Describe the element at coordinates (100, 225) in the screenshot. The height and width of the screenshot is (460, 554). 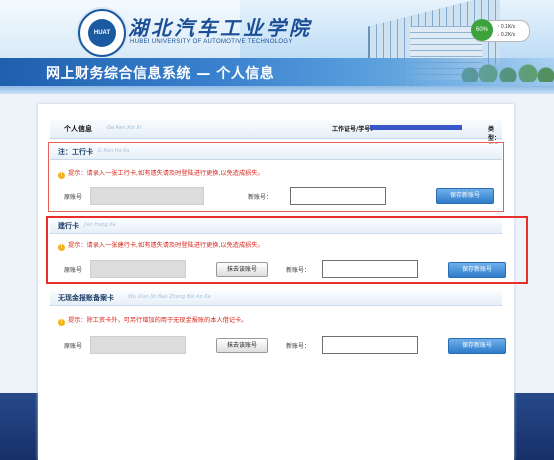
I see `ccb-section-pinyin: Jian Hang Ka` at that location.